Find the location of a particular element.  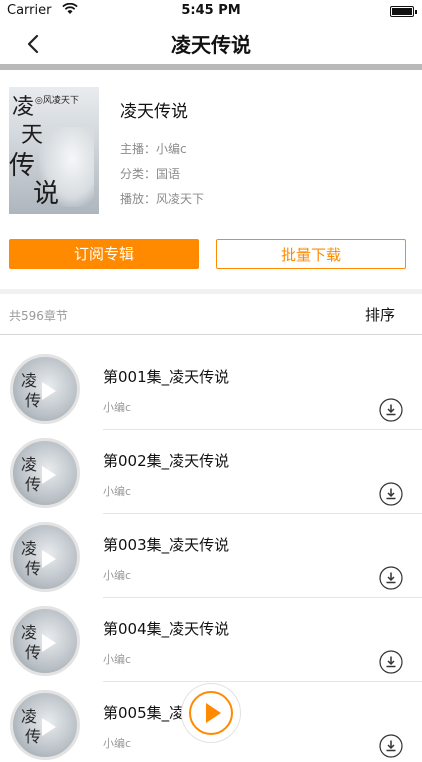

page-title: 凌天传说 is located at coordinates (211, 45).